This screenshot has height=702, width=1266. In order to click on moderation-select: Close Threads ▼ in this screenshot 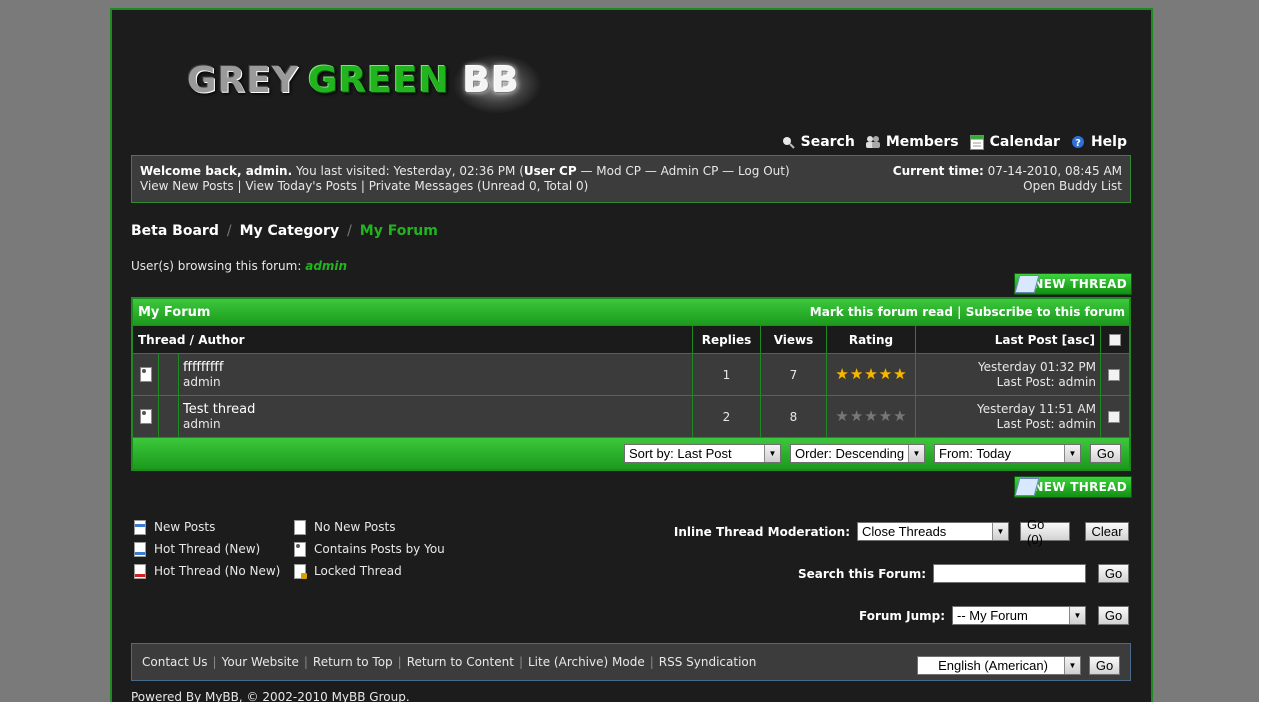, I will do `click(933, 531)`.